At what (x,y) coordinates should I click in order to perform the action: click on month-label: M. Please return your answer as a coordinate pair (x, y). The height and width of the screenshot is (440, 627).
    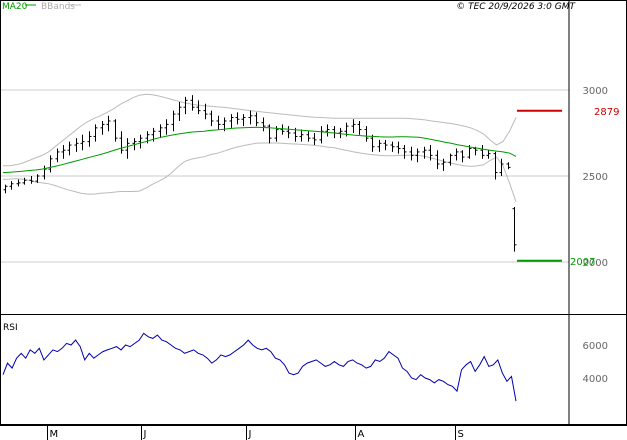
    Looking at the image, I should click on (54, 434).